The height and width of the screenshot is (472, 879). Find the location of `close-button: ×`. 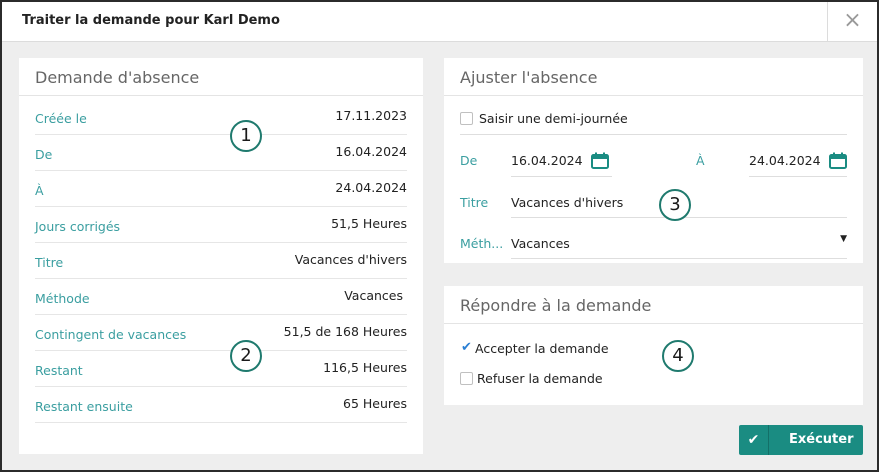

close-button: × is located at coordinates (852, 22).